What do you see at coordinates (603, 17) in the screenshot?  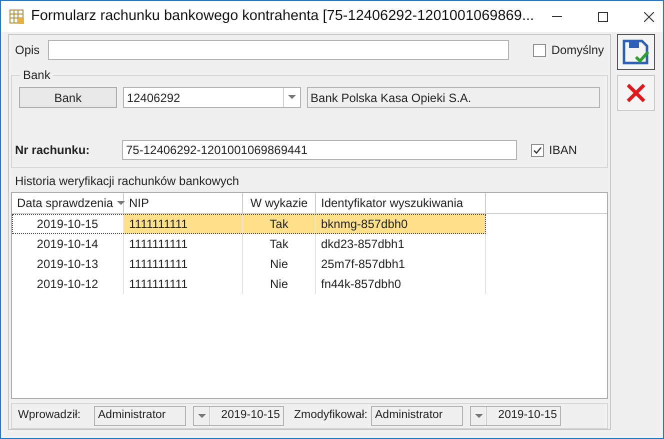 I see `maximize-icon` at bounding box center [603, 17].